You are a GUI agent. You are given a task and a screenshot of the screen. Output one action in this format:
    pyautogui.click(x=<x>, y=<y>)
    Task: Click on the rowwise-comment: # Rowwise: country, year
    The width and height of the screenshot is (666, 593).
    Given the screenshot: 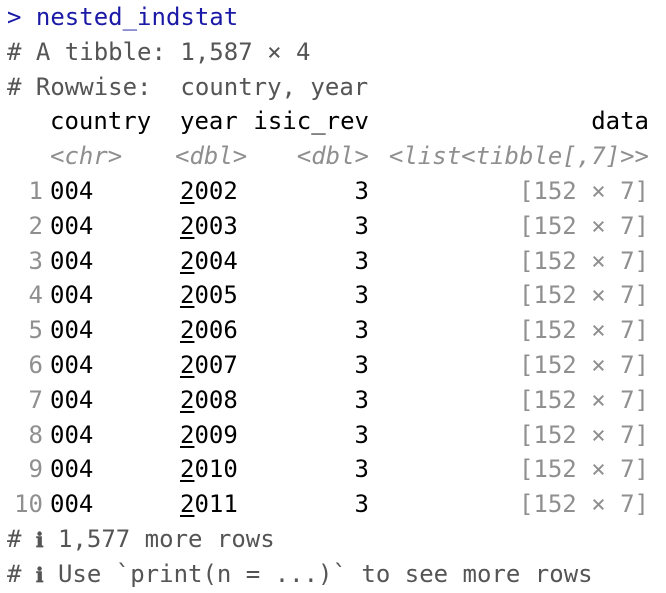 What is the action you would take?
    pyautogui.click(x=188, y=86)
    